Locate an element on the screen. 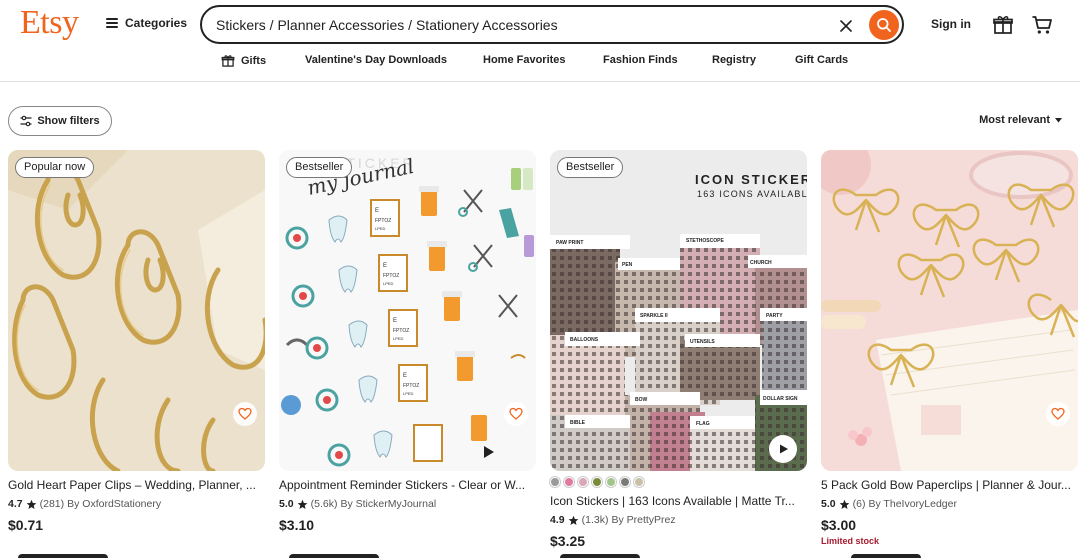  caret-down-icon is located at coordinates (1058, 119).